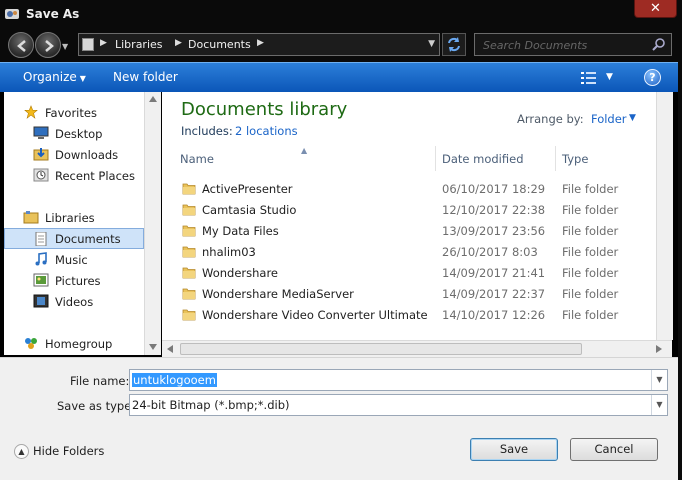 Image resolution: width=682 pixels, height=480 pixels. I want to click on nav-item-favorites: Favorites, so click(74, 112).